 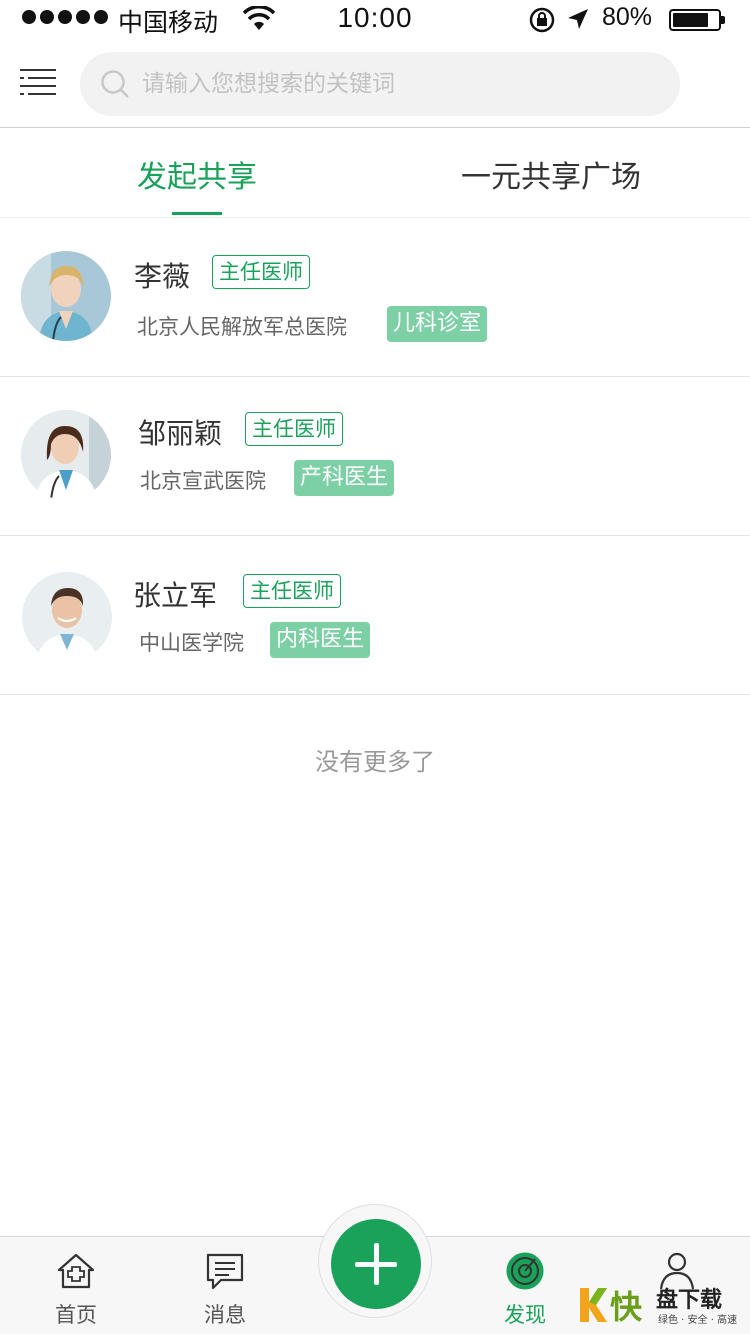 I want to click on tab-bar: 发起共享 一元共享广场, so click(x=375, y=173).